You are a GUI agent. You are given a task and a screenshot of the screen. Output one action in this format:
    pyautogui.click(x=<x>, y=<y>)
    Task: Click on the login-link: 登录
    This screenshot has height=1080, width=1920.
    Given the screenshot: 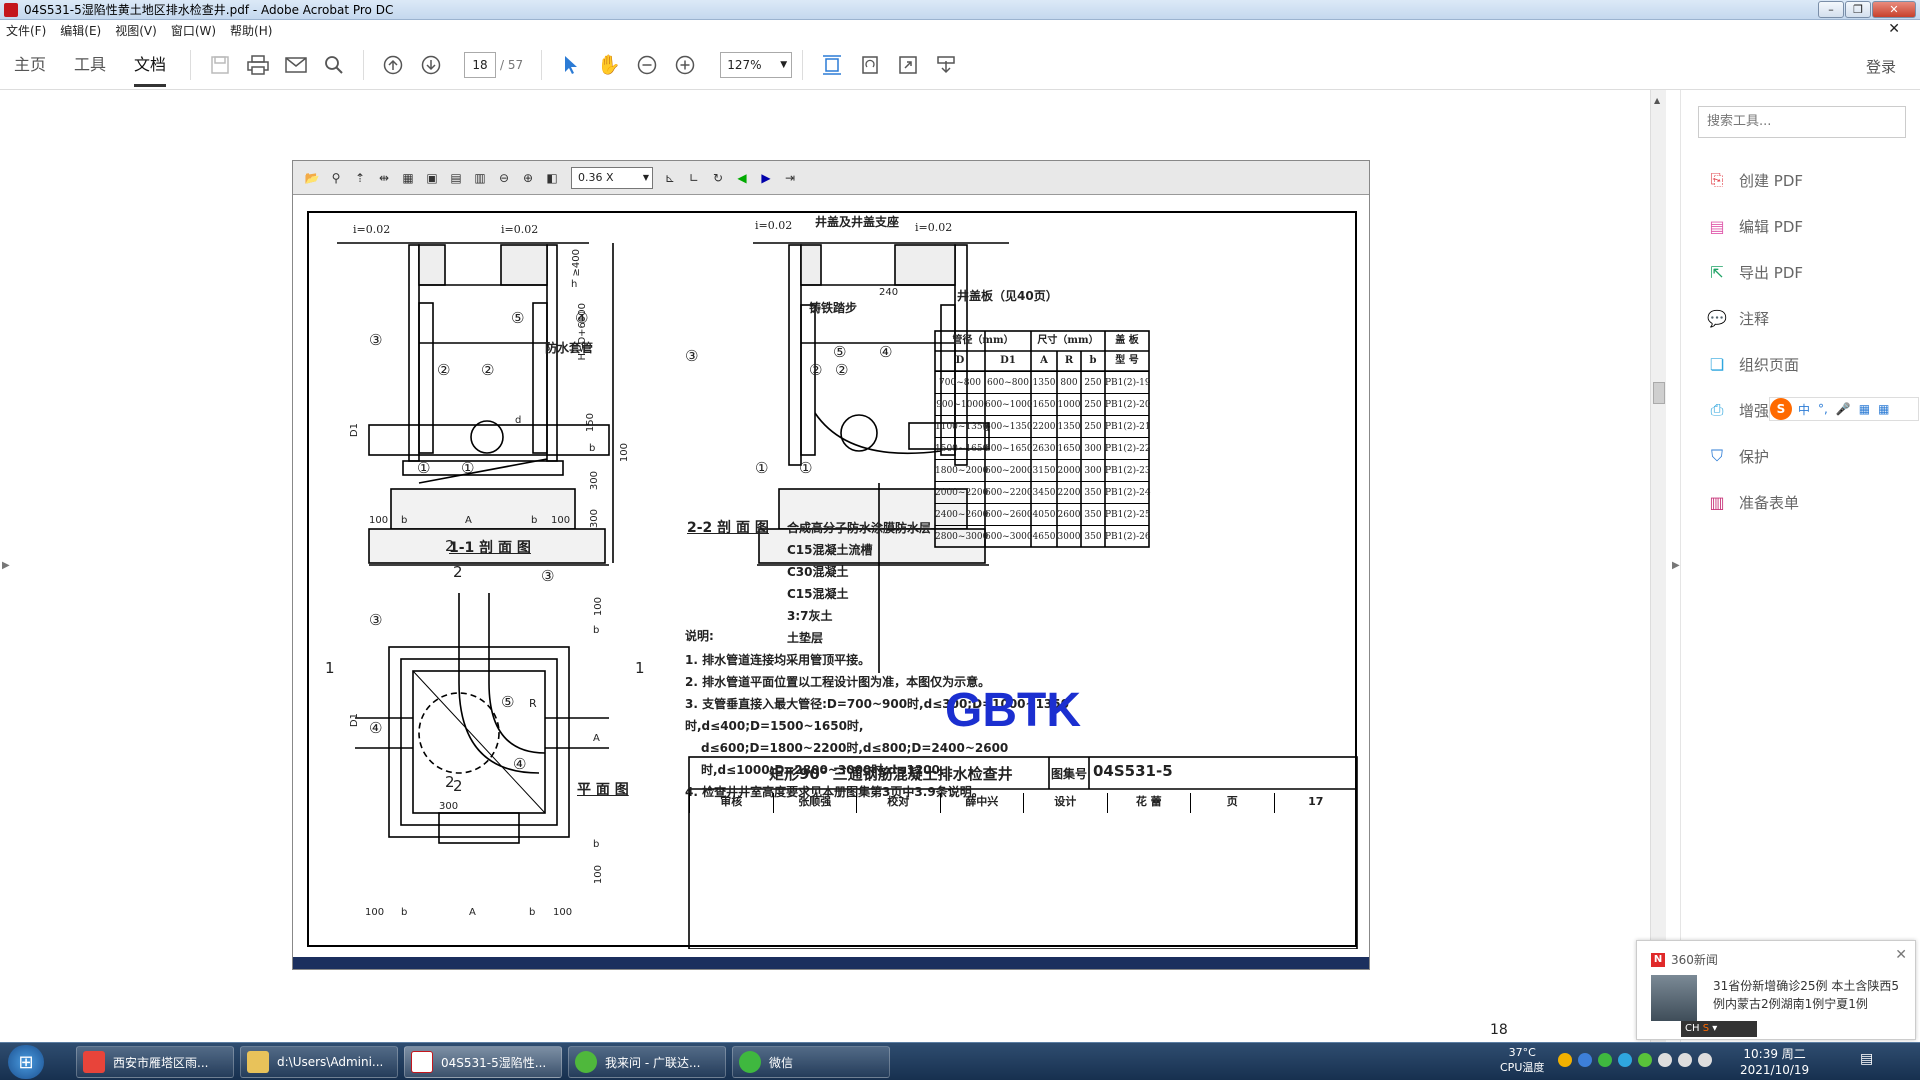 What is the action you would take?
    pyautogui.click(x=1881, y=66)
    